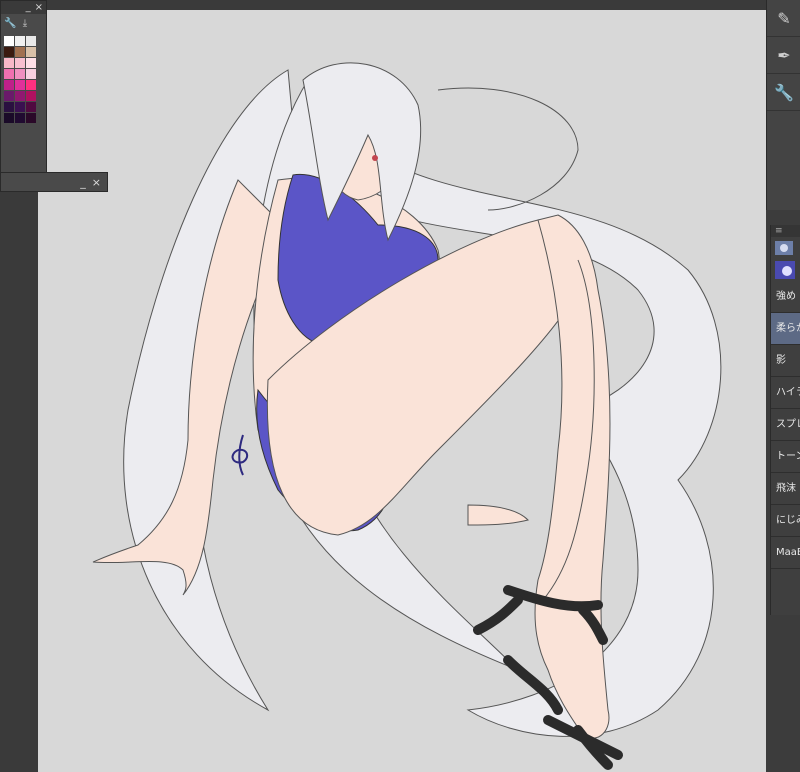  What do you see at coordinates (785, 489) in the screenshot?
I see `sub-tool-item: 飛沫` at bounding box center [785, 489].